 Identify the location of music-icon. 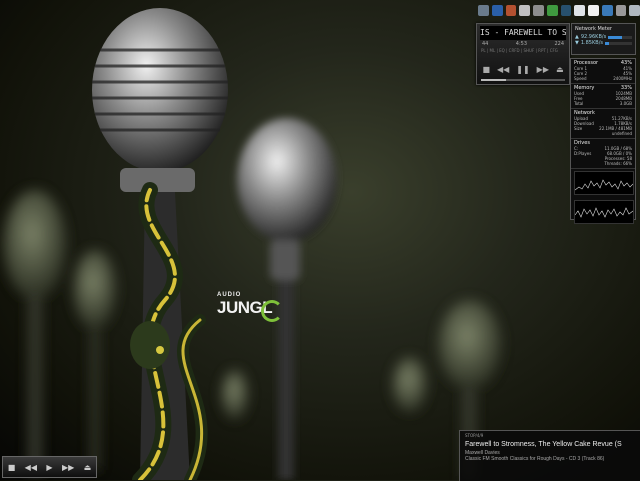
(566, 10).